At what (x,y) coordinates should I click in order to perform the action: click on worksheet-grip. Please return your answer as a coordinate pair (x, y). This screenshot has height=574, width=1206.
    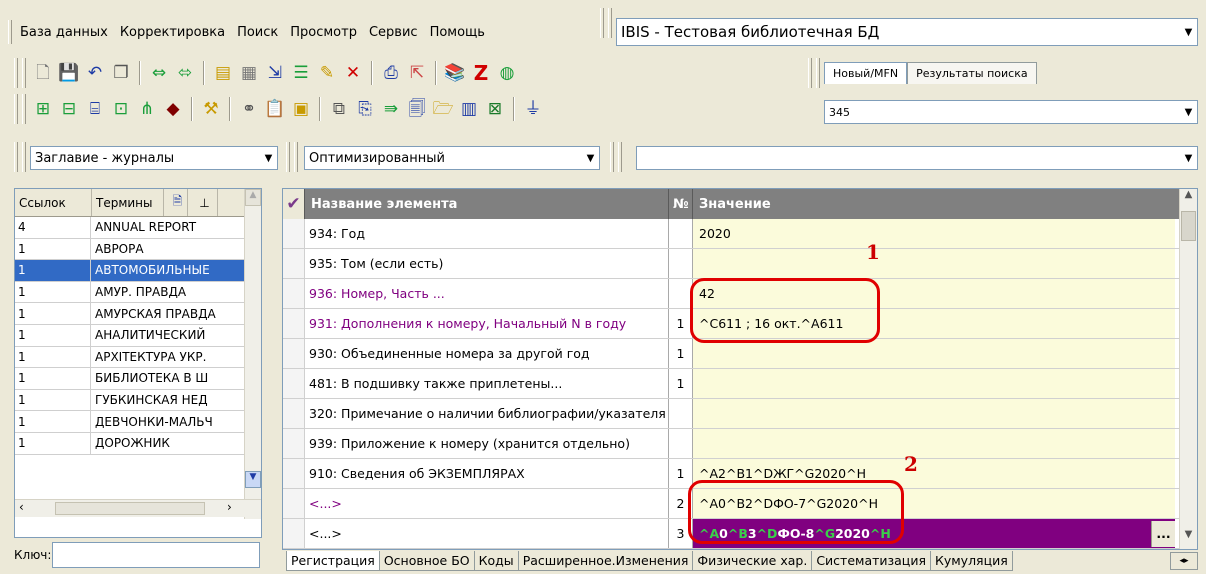
    Looking at the image, I should click on (288, 157).